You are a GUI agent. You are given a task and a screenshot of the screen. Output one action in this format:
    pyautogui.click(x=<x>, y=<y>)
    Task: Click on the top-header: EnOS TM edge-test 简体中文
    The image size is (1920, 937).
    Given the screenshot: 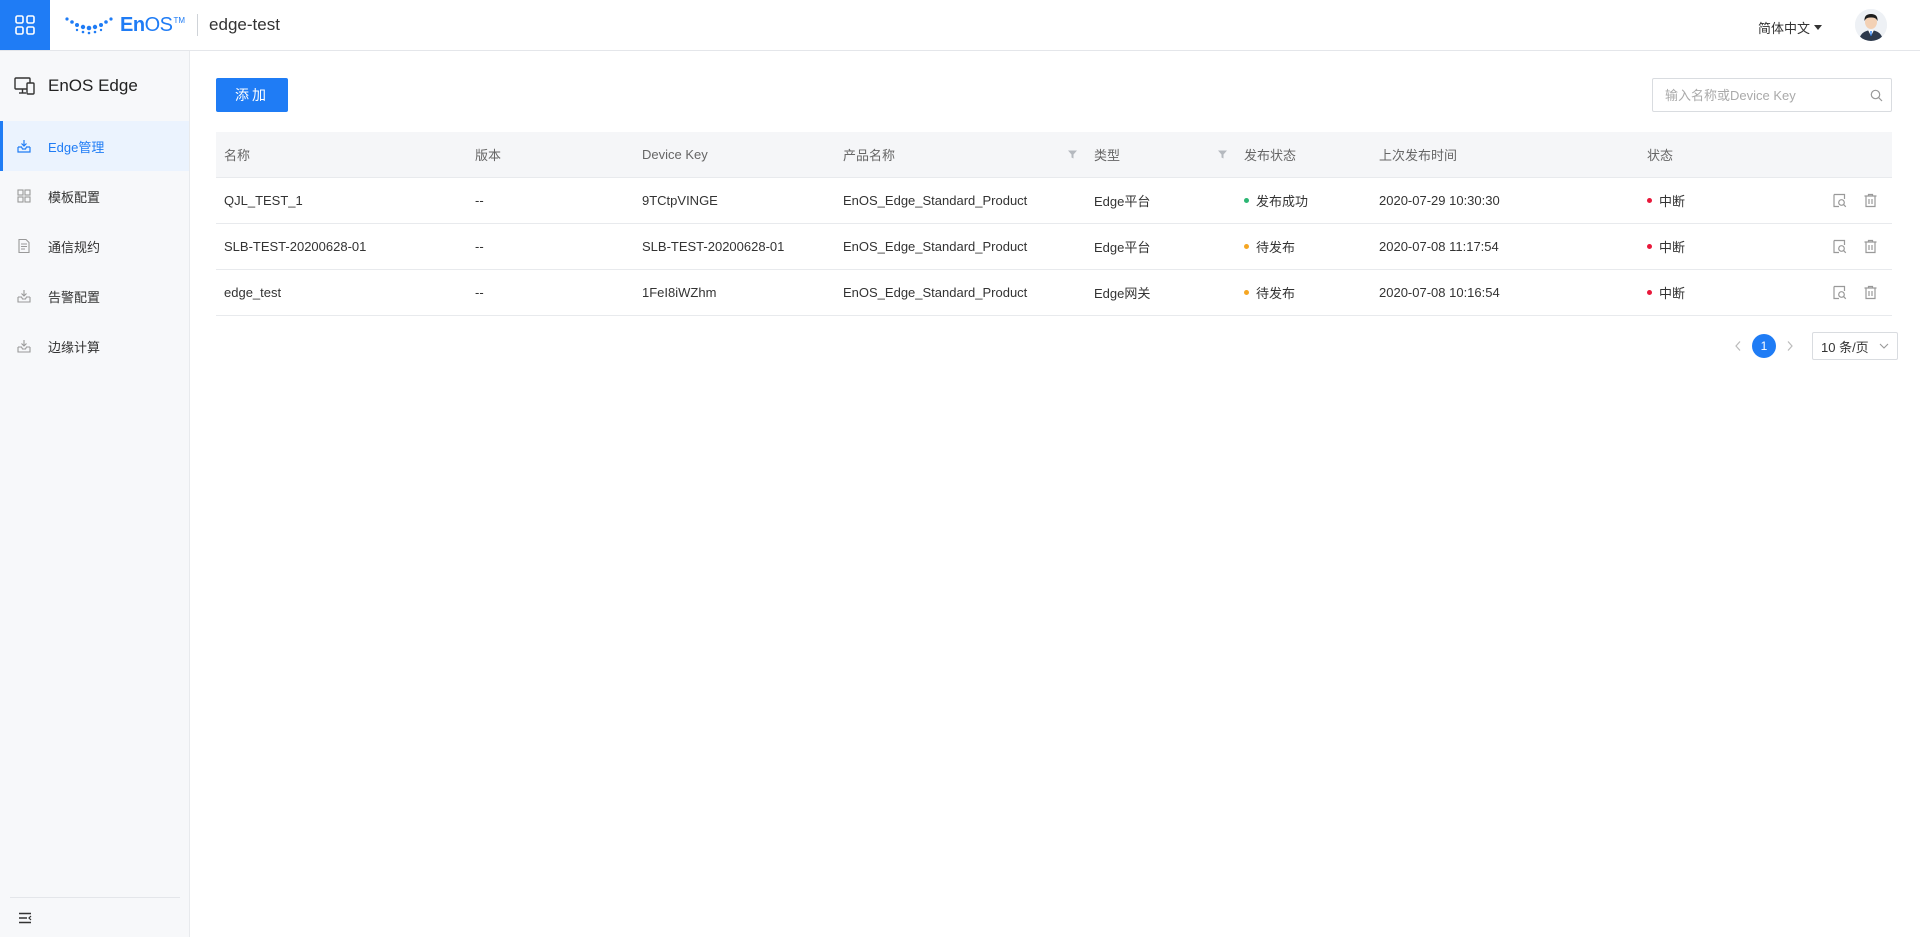 What is the action you would take?
    pyautogui.click(x=960, y=25)
    